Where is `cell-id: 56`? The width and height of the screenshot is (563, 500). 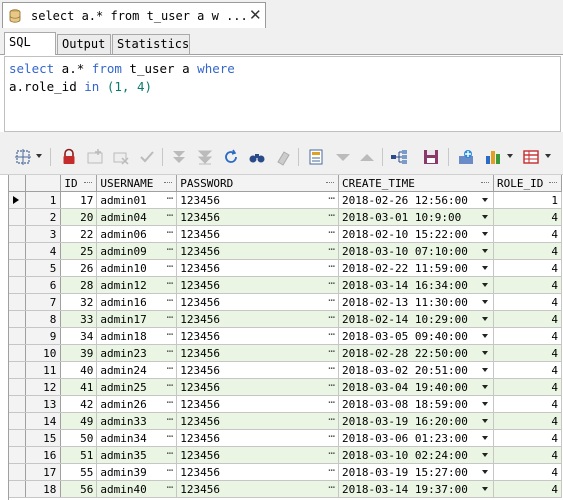 cell-id: 56 is located at coordinates (79, 489).